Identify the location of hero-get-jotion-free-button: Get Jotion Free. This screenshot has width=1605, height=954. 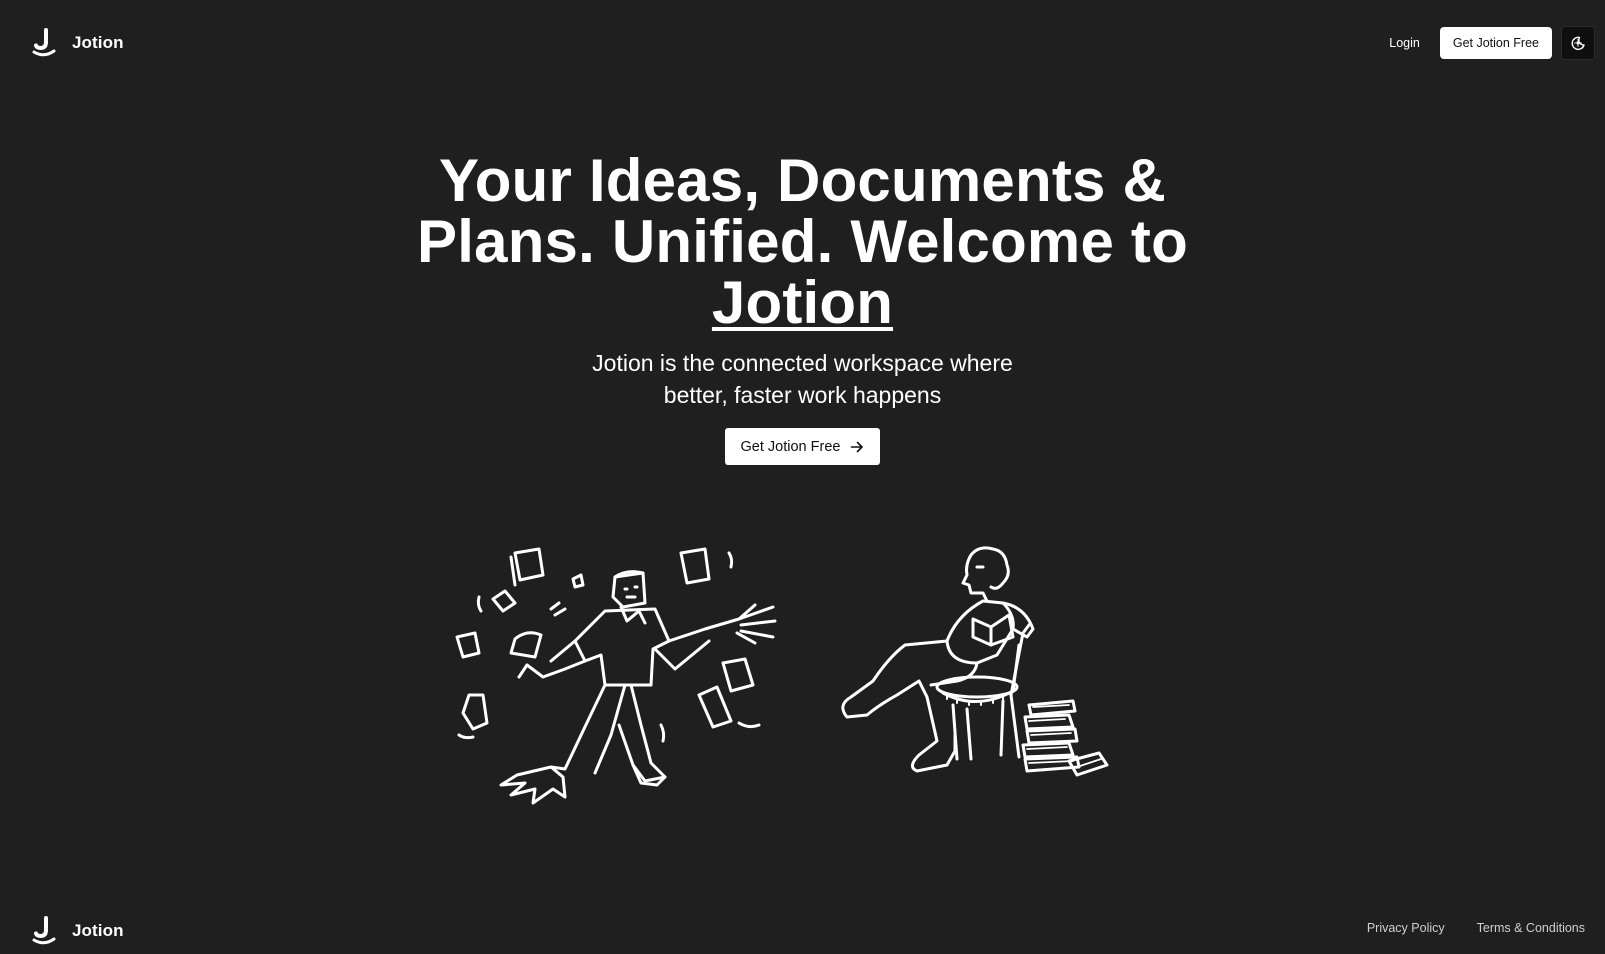
(802, 446).